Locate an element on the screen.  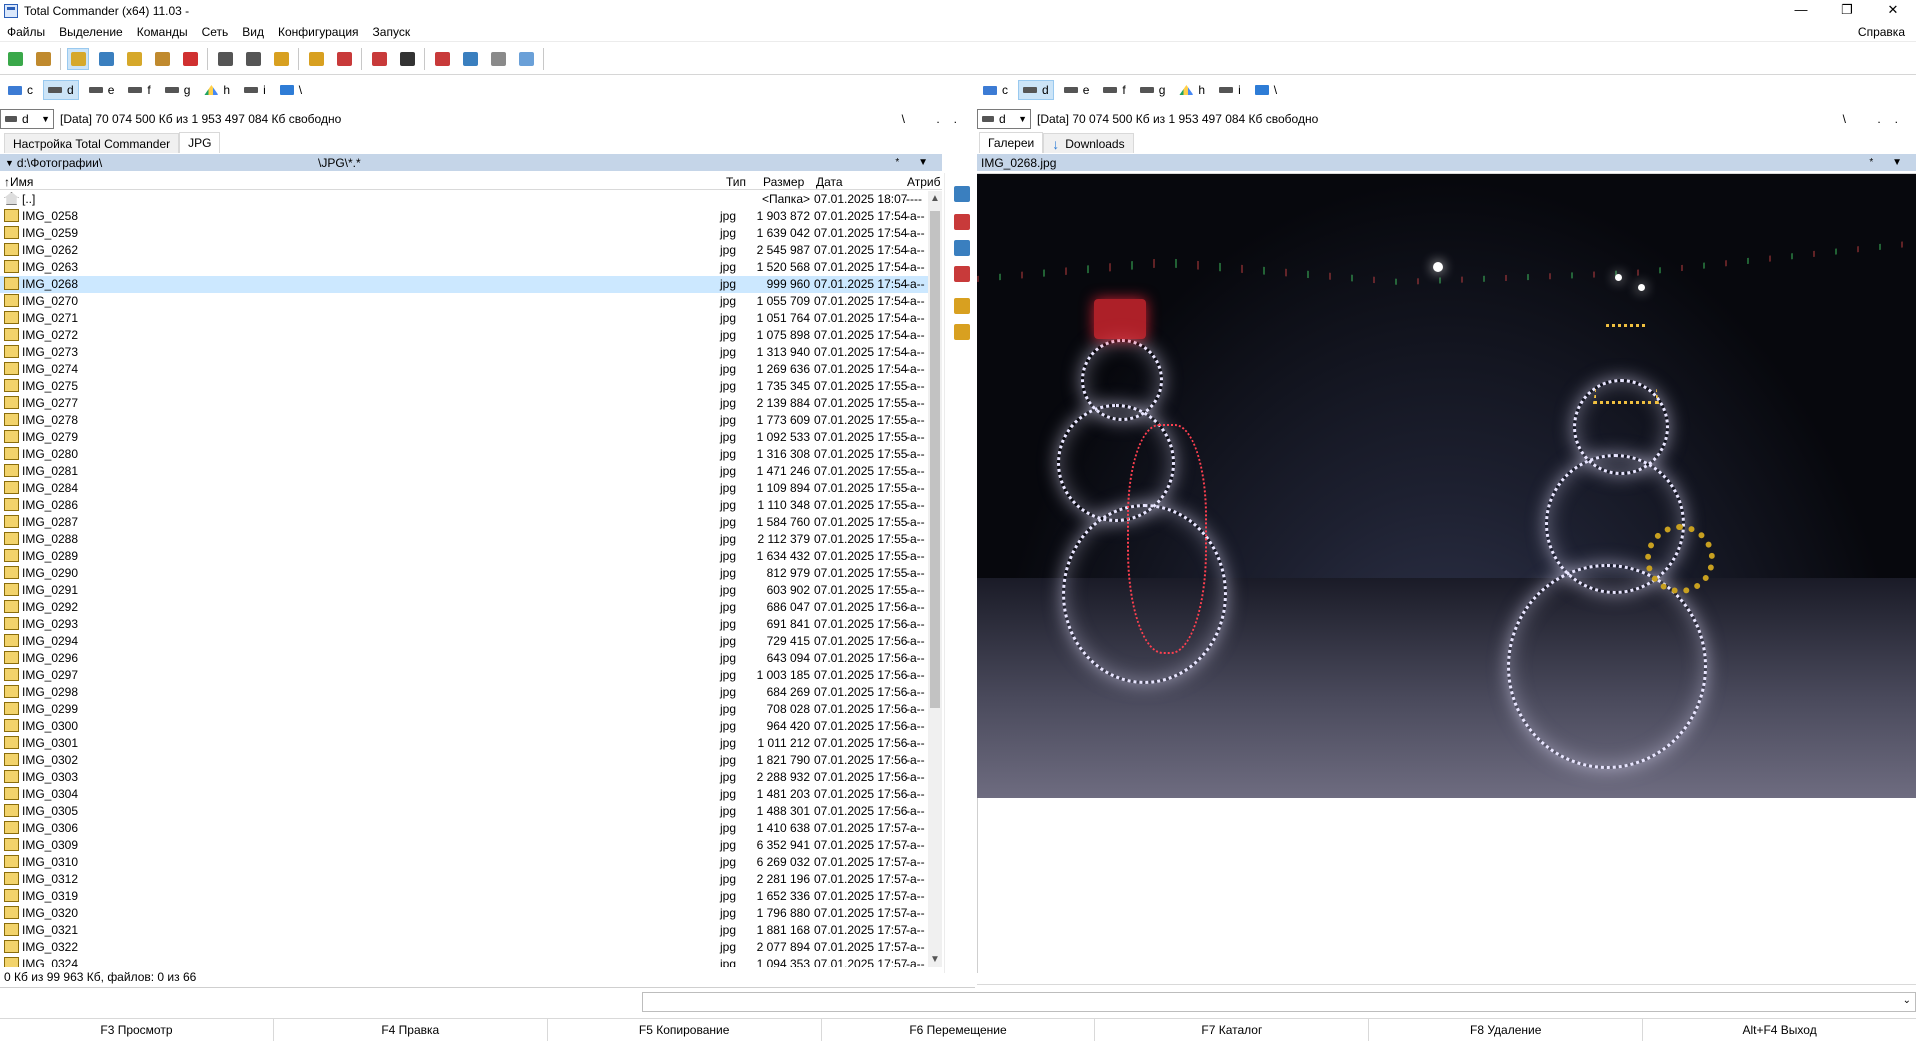
left-path-flags: * ▼ is located at coordinates (915, 162).